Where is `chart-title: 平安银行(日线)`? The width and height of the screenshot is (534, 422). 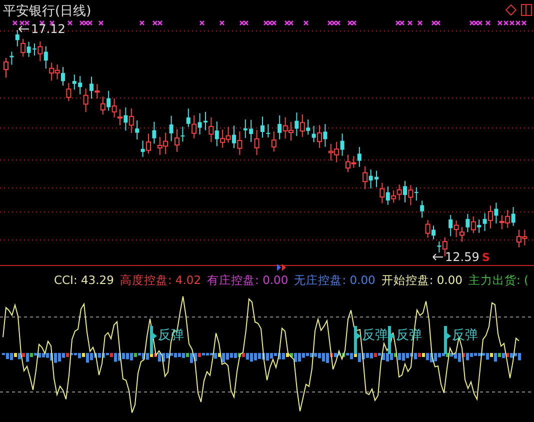 chart-title: 平安银行(日线) is located at coordinates (47, 11).